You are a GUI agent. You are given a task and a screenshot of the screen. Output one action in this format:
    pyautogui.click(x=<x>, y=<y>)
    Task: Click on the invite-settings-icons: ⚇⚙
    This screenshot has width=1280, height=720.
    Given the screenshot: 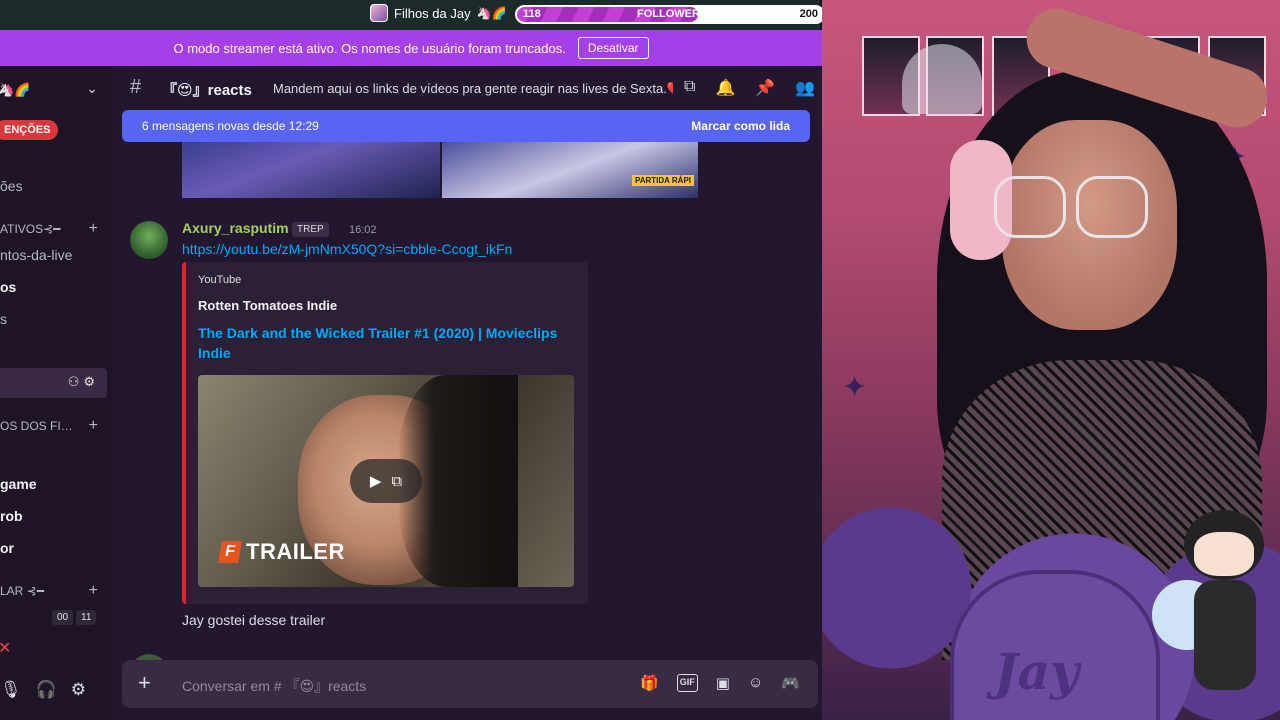 What is the action you would take?
    pyautogui.click(x=83, y=382)
    